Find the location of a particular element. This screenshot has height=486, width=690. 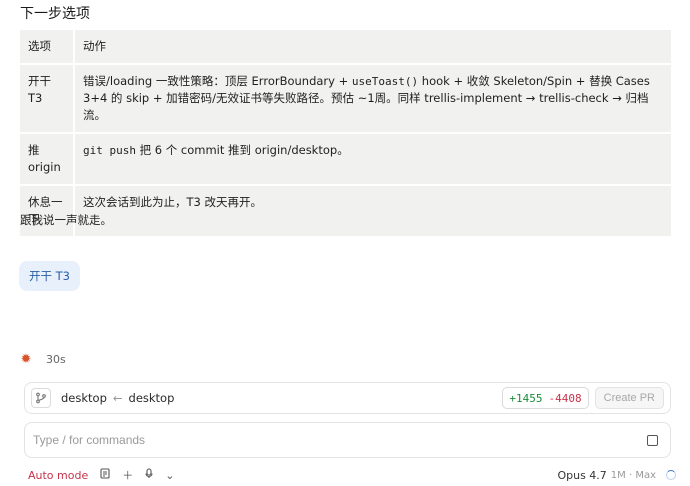

file-icon is located at coordinates (105, 475).